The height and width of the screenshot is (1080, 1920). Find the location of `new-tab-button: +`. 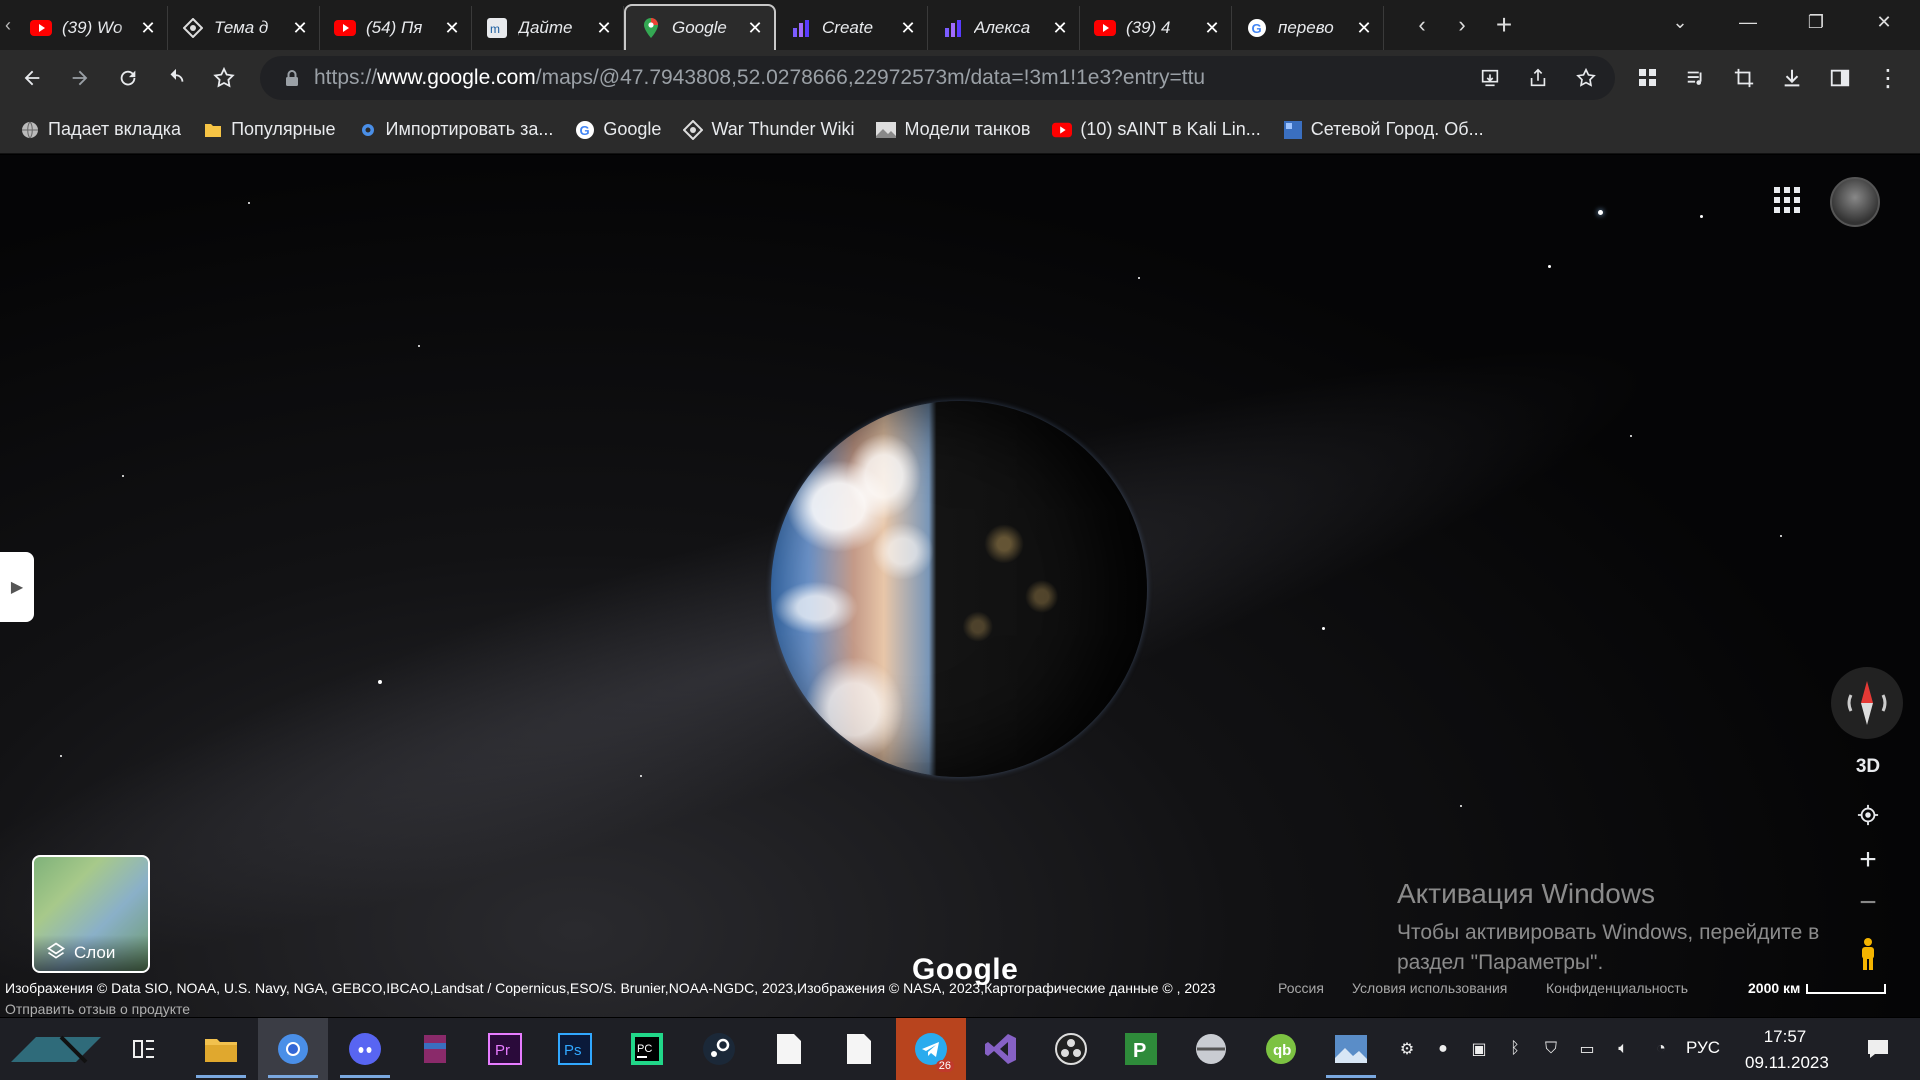

new-tab-button: + is located at coordinates (1504, 25).